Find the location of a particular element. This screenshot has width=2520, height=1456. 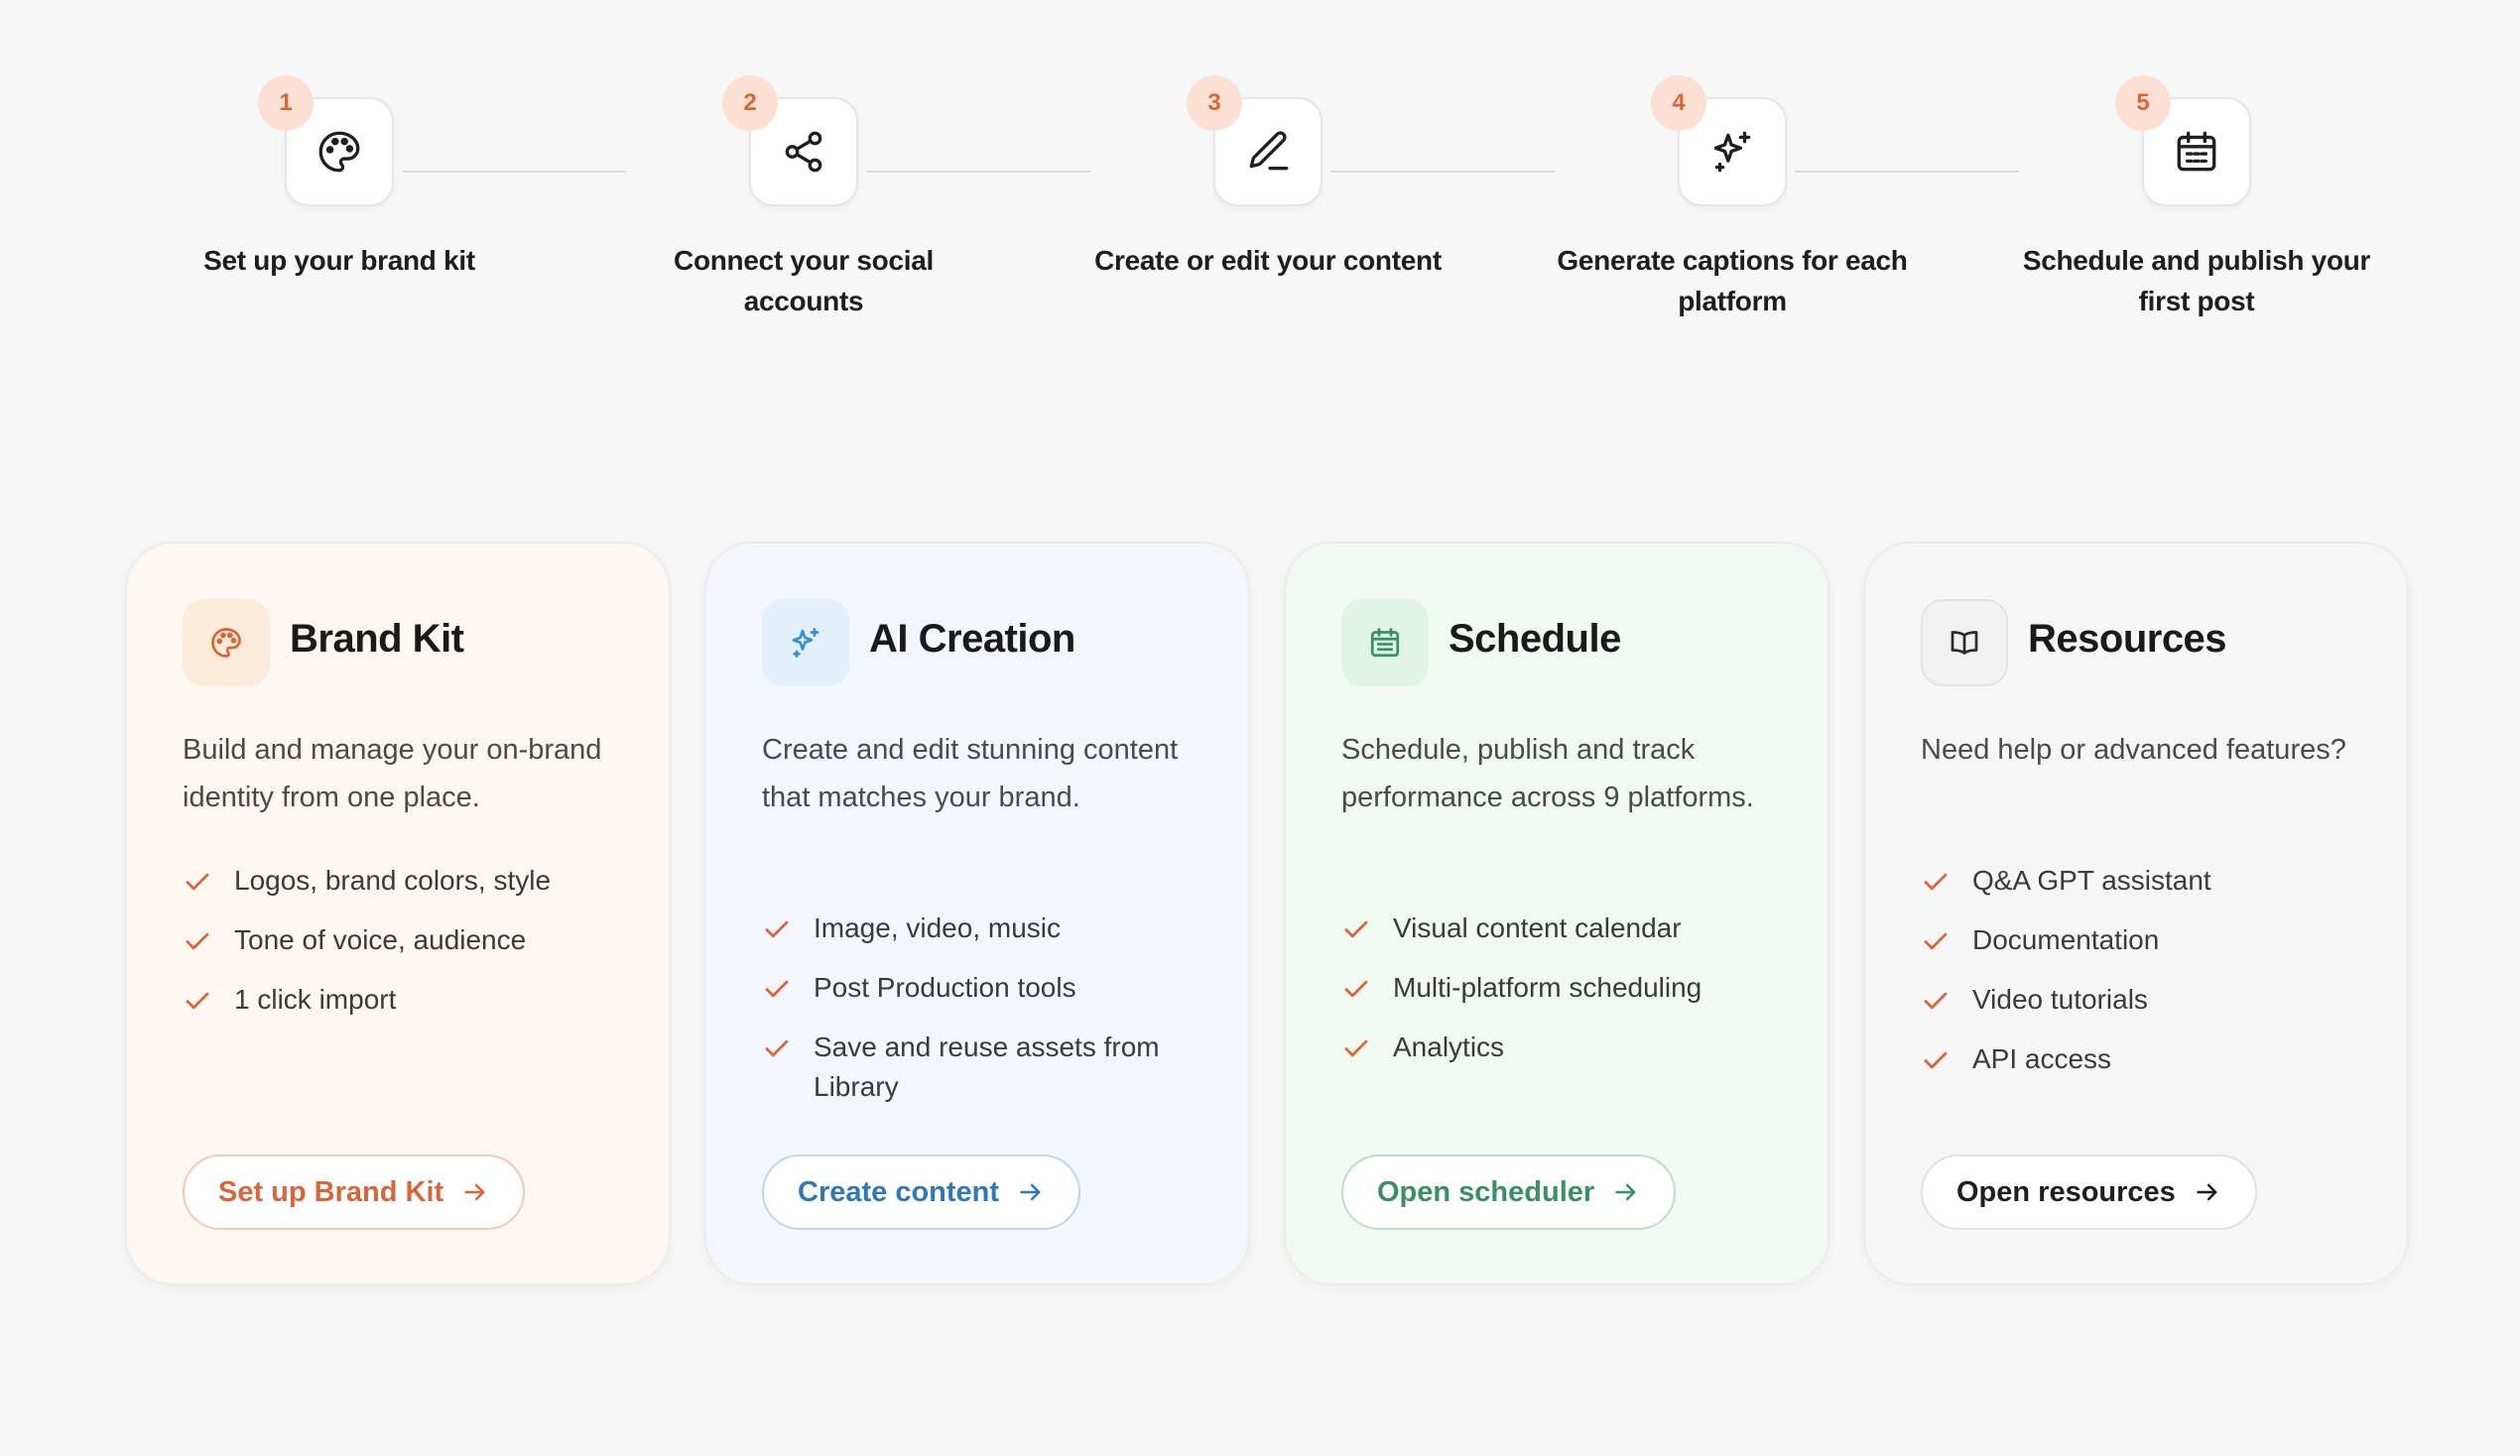

feature-text: Tone of voice, audience is located at coordinates (380, 939).